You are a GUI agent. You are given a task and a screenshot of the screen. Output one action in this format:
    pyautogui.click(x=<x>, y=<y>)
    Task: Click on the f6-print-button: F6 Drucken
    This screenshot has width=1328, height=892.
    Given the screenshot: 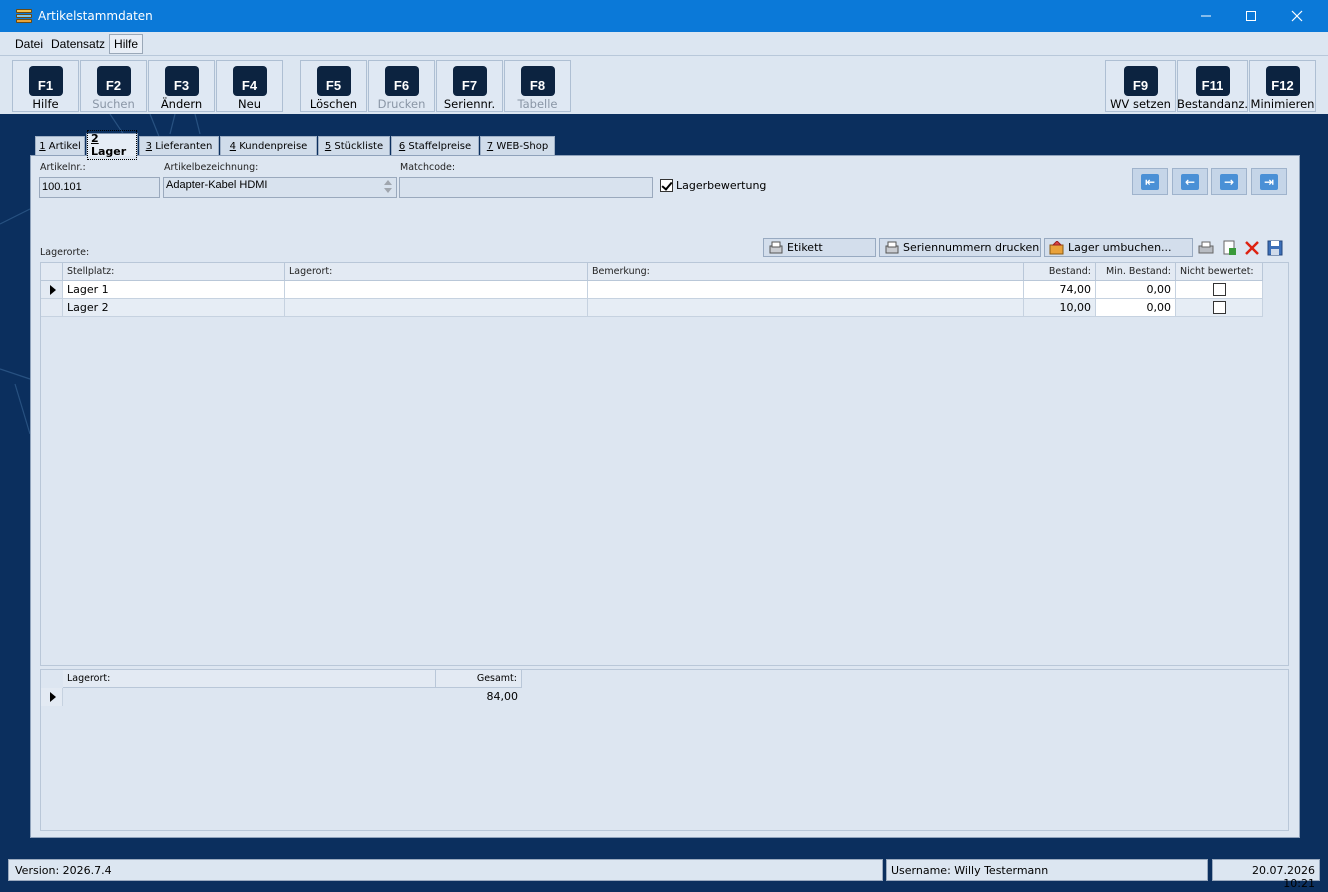 What is the action you would take?
    pyautogui.click(x=401, y=86)
    